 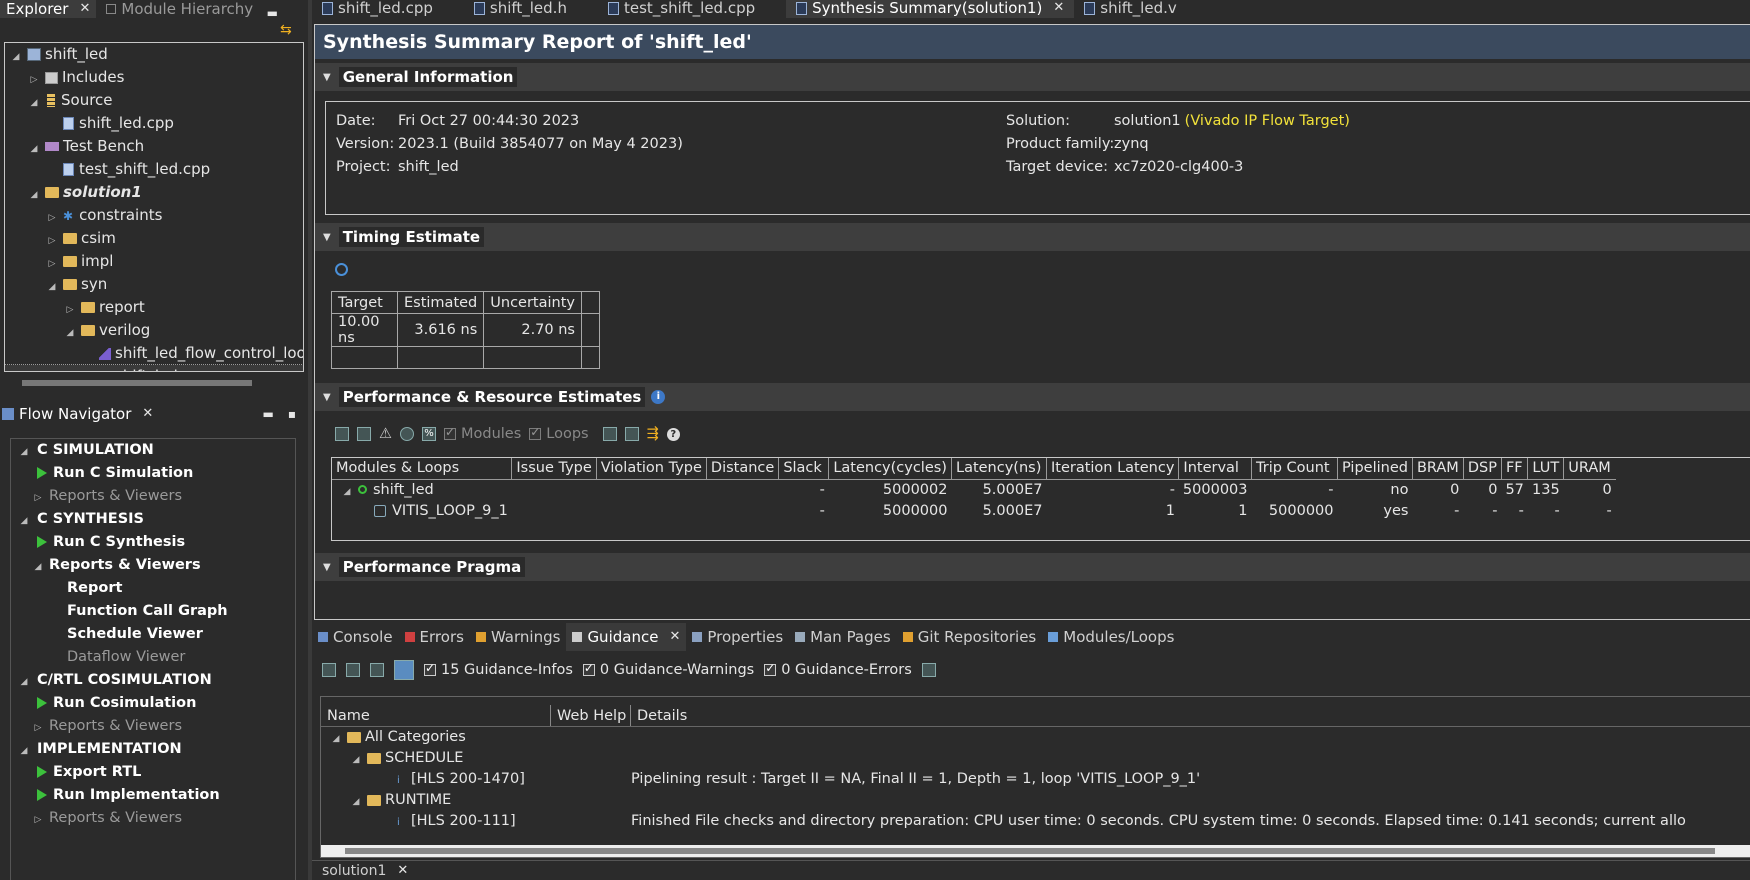 I want to click on tree-item: ◢ Source, so click(x=154, y=100).